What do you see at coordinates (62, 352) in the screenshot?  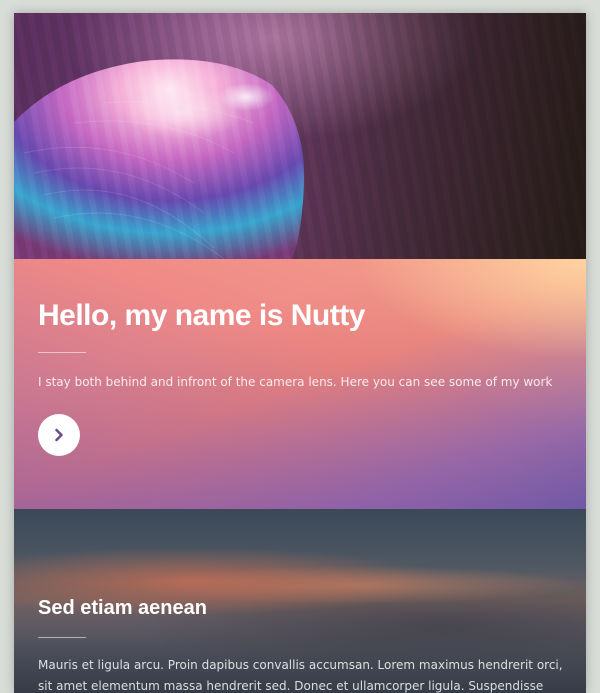 I see `intro-divider` at bounding box center [62, 352].